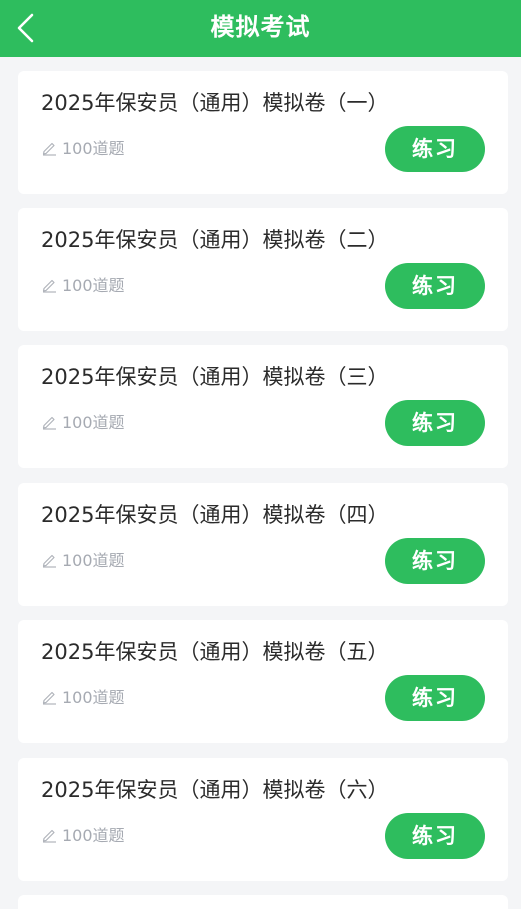  Describe the element at coordinates (215, 652) in the screenshot. I see `exam-title: 2025年保安员（通用）模拟卷（五）` at that location.